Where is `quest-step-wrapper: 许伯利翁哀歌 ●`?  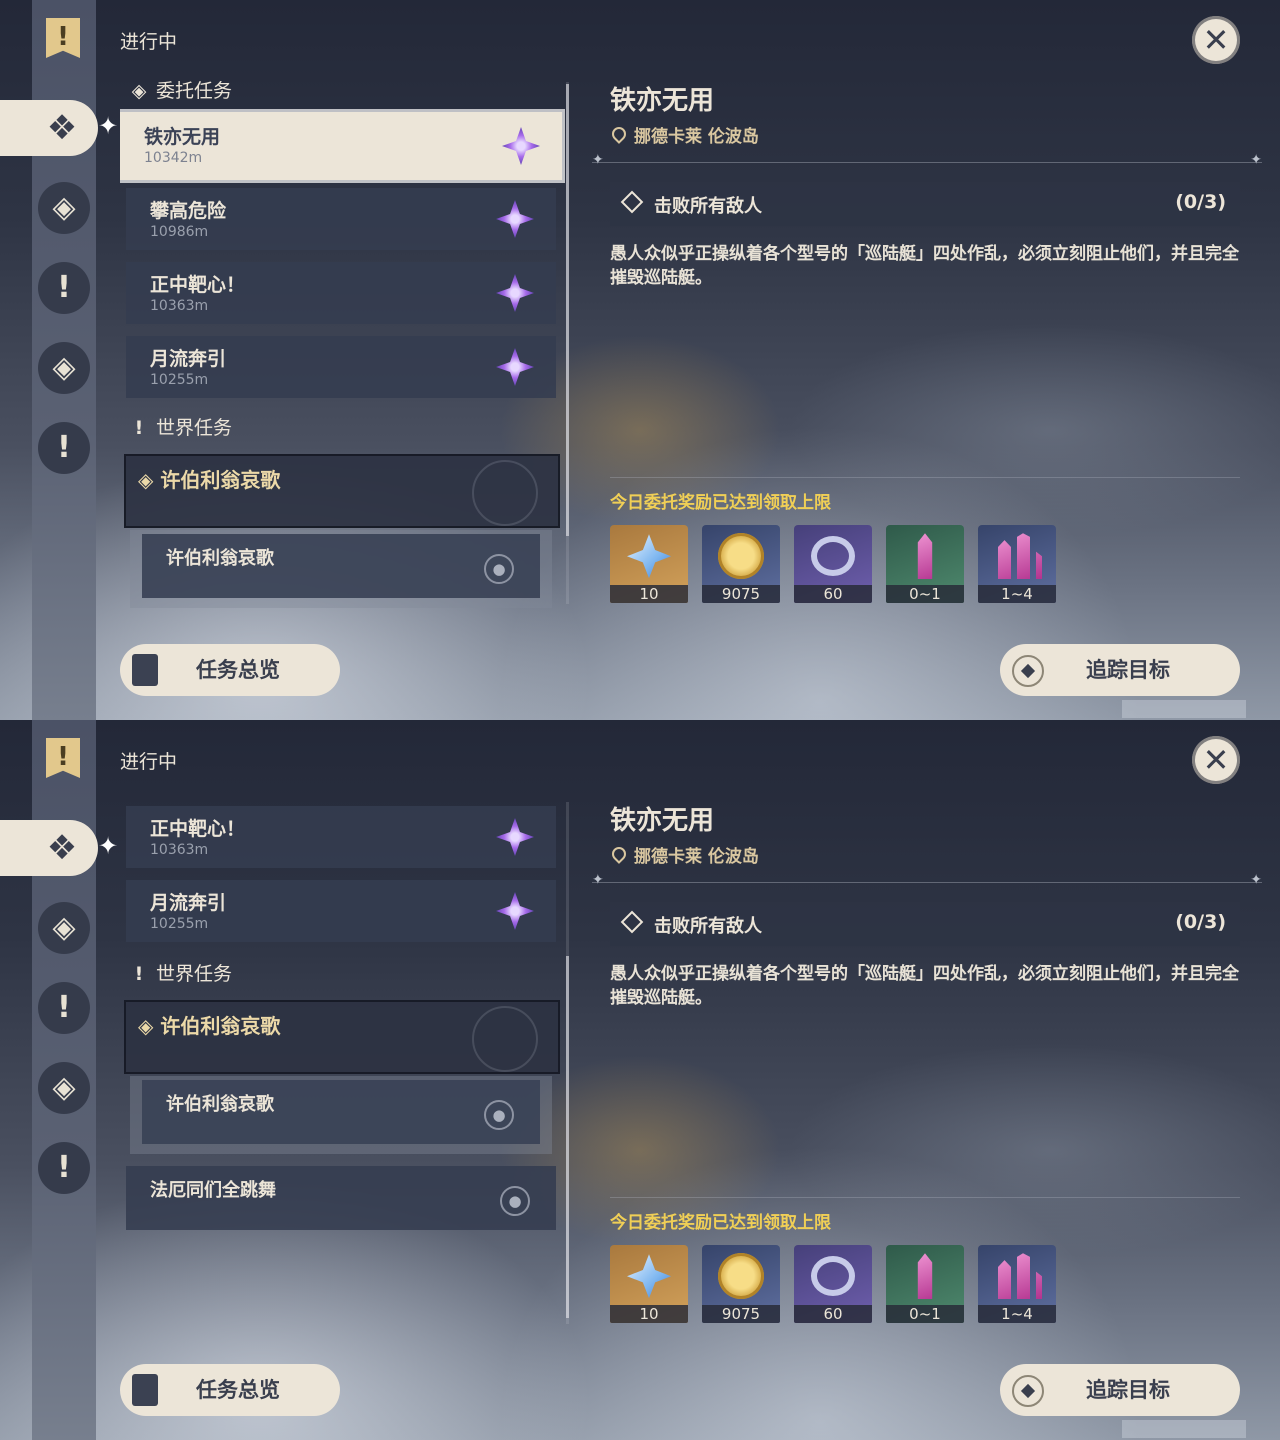
quest-step-wrapper: 许伯利翁哀歌 ● is located at coordinates (341, 569).